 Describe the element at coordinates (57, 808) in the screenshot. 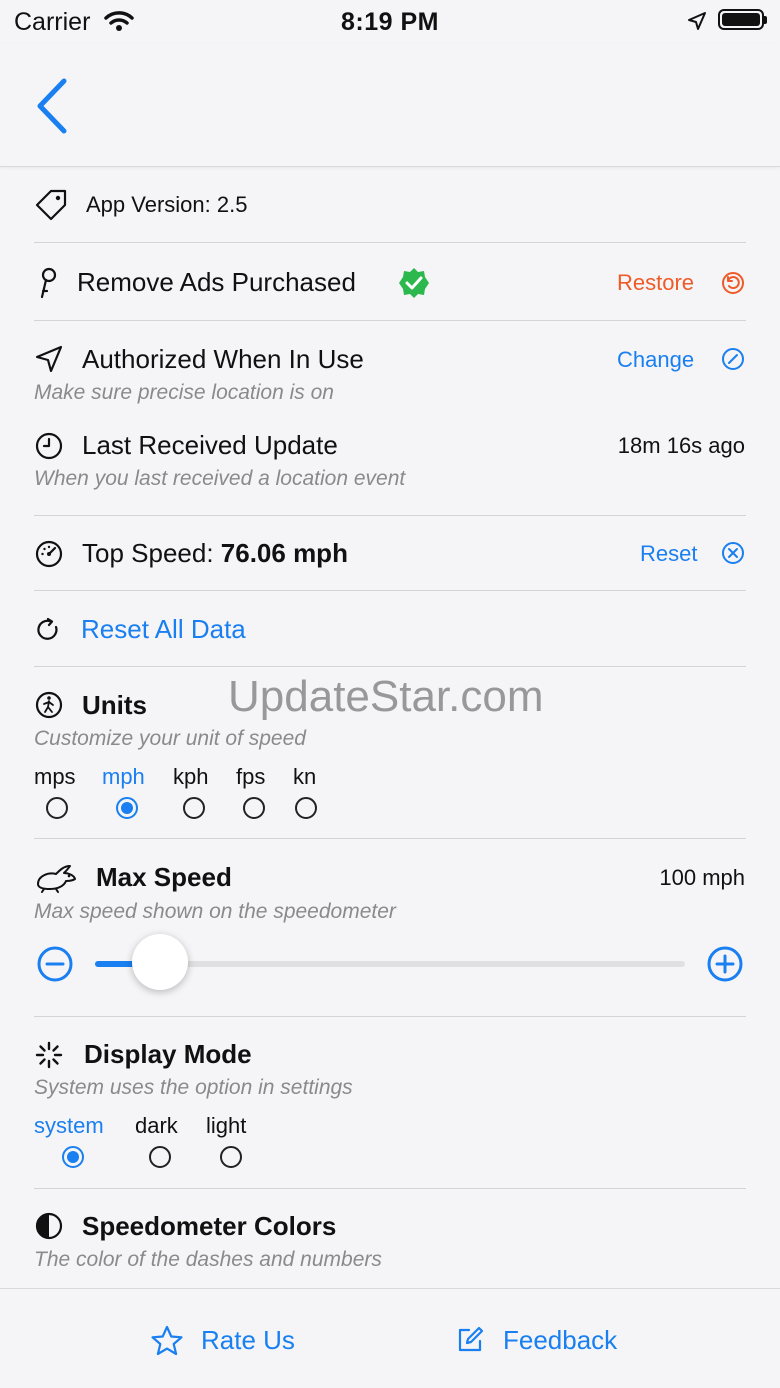

I see `radio-mps` at that location.